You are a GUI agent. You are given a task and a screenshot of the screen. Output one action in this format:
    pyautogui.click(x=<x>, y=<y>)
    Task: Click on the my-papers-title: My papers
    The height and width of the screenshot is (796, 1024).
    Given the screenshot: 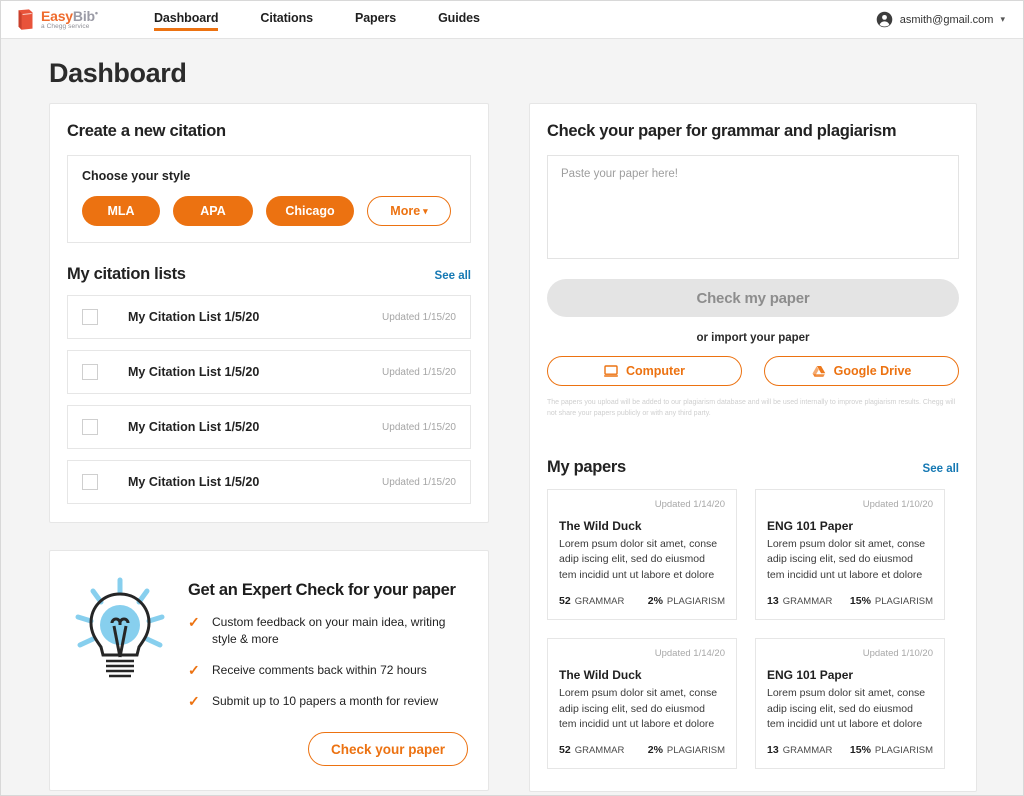 What is the action you would take?
    pyautogui.click(x=586, y=466)
    